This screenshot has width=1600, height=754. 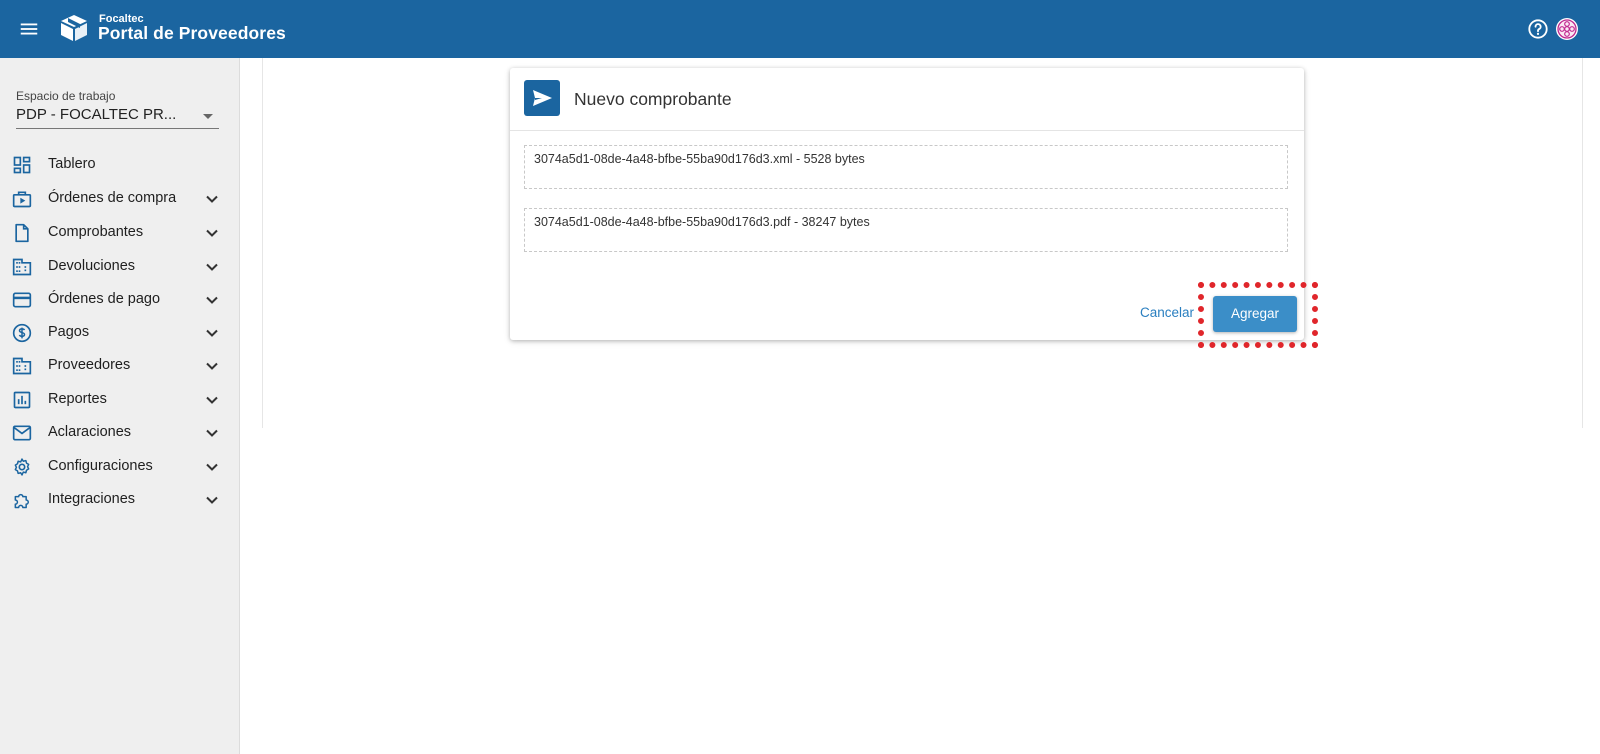 I want to click on sidebar-item-label: Configuraciones, so click(x=100, y=466).